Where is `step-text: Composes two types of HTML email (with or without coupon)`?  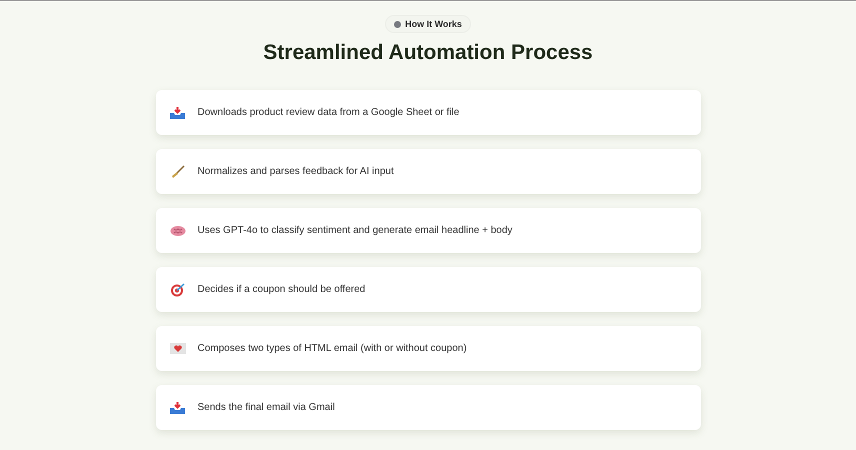
step-text: Composes two types of HTML email (with or without coupon) is located at coordinates (332, 348).